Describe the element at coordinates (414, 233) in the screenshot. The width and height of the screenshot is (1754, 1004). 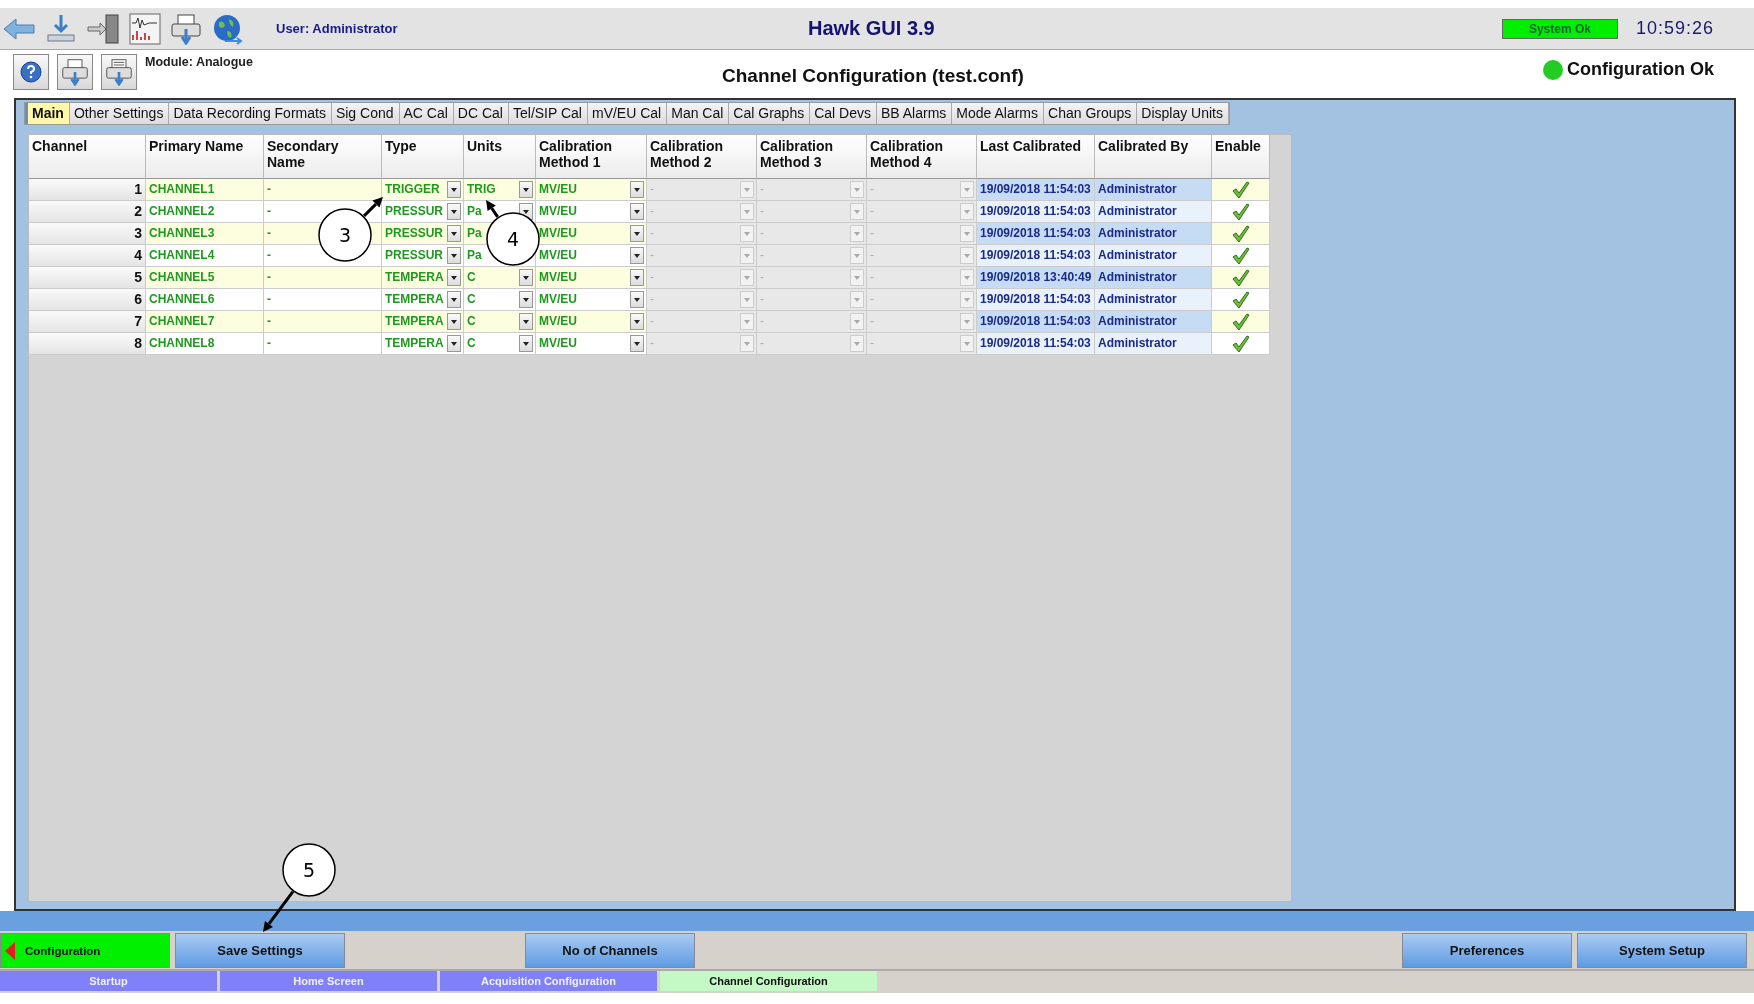
I see `dropdown-value: PRESSUR` at that location.